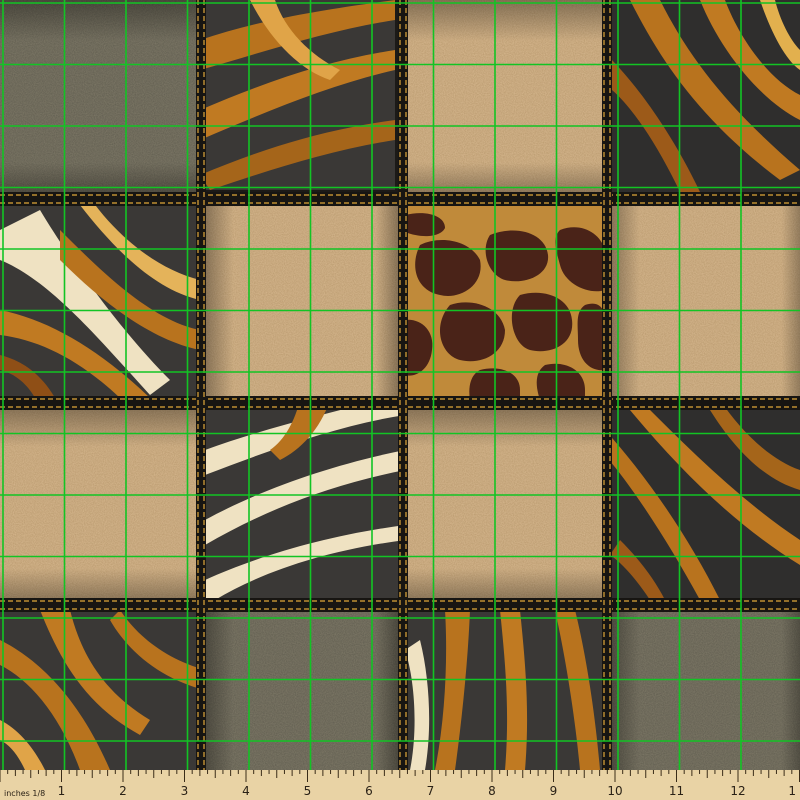  Describe the element at coordinates (737, 791) in the screenshot. I see `ruler-tick-label: 12` at that location.